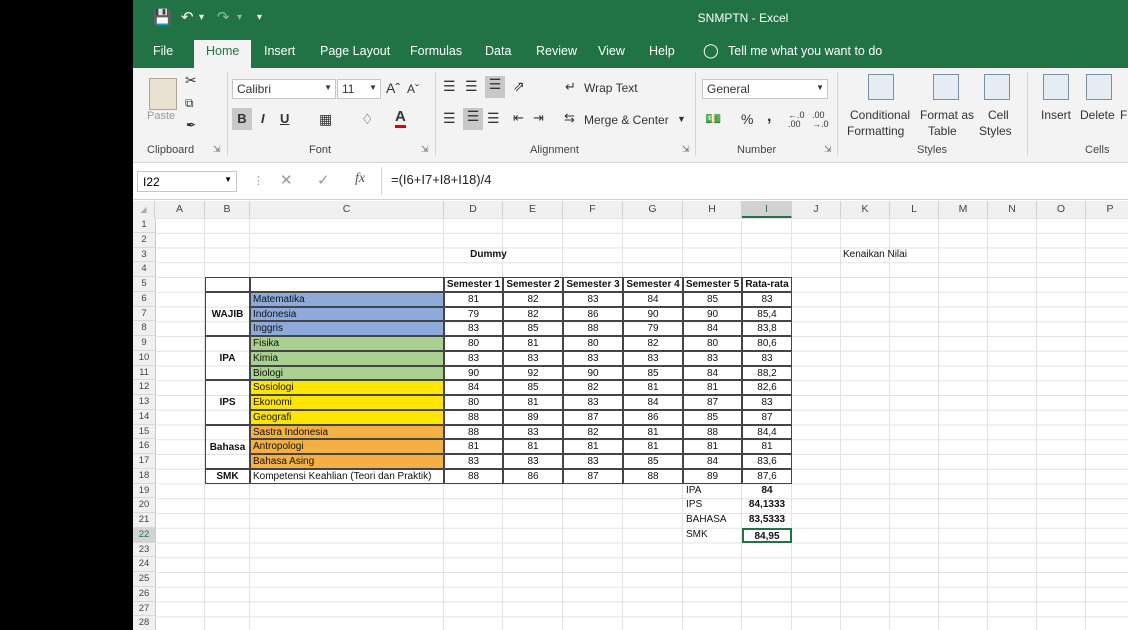 The image size is (1128, 630). Describe the element at coordinates (518, 118) in the screenshot. I see `decrease-indent-icon: ⇤` at that location.